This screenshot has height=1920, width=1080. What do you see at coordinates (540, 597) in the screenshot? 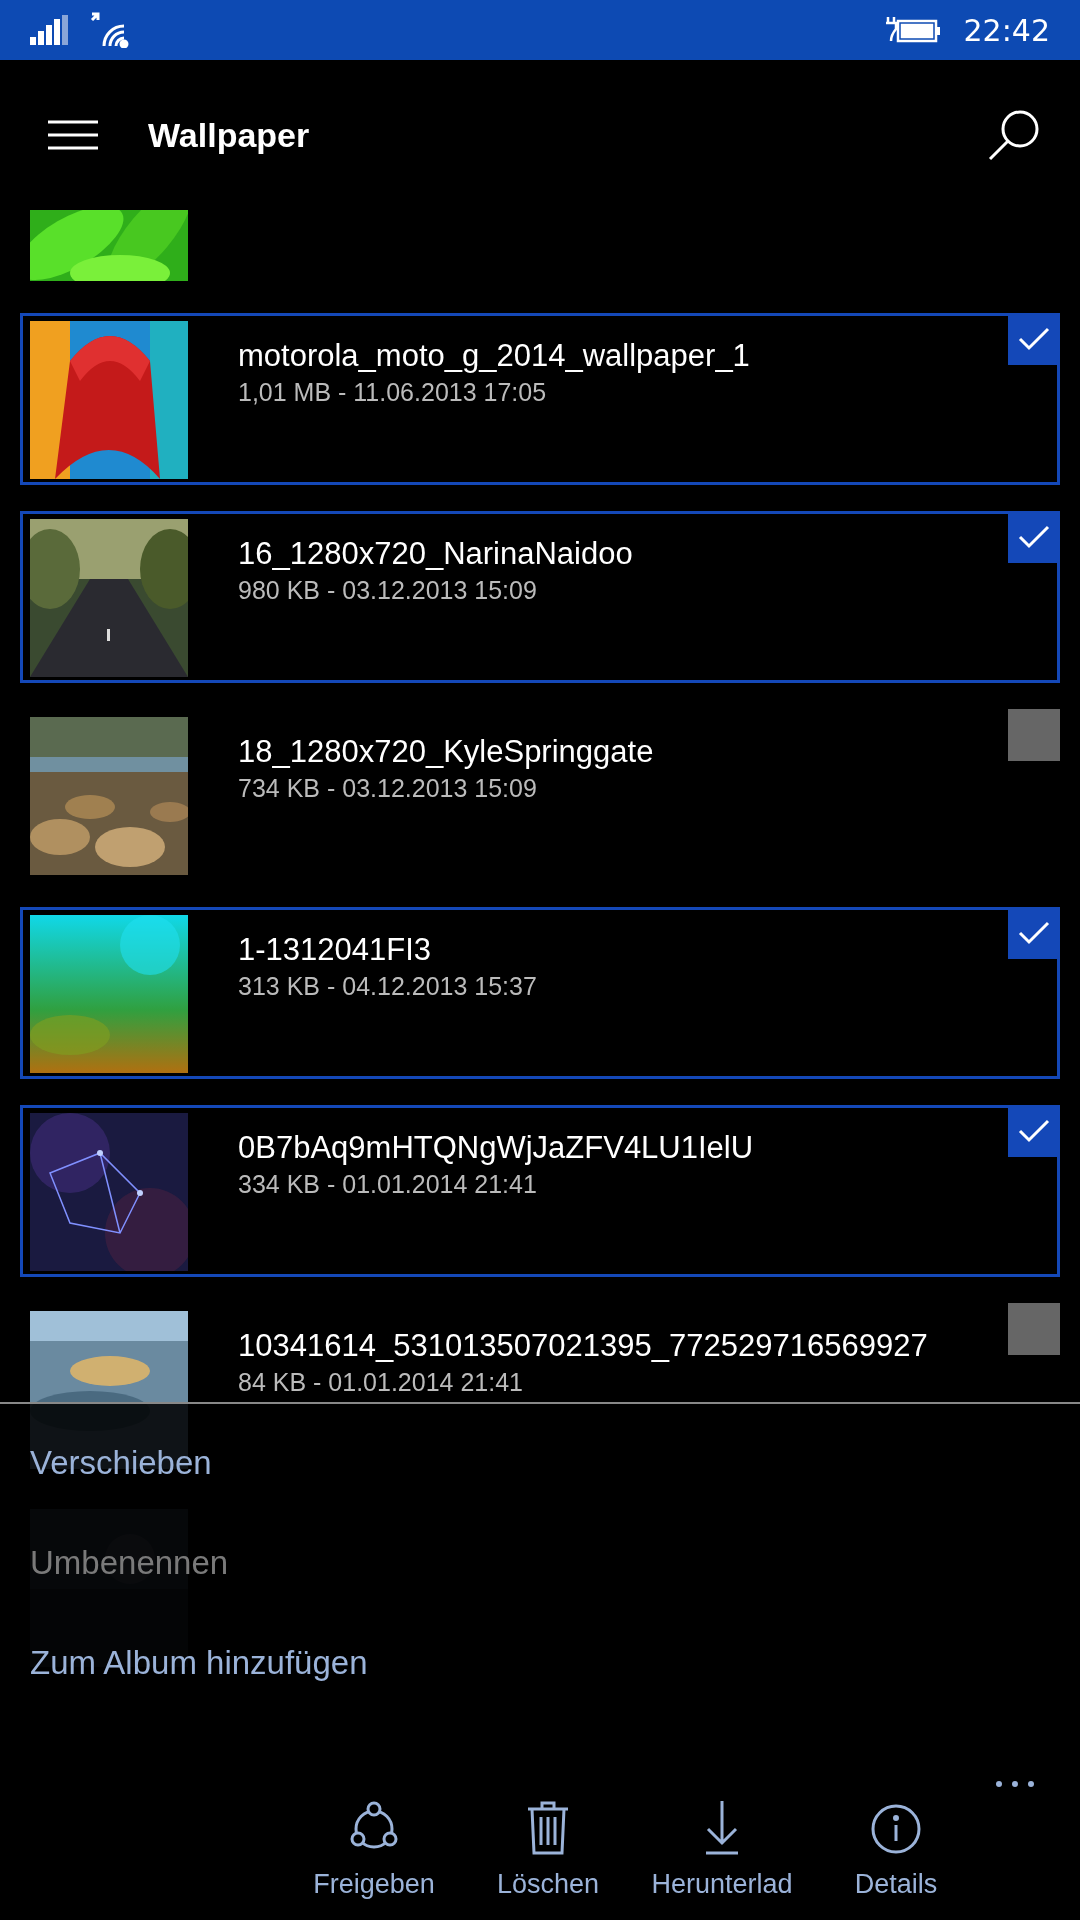
I see `file-row: 16_1280x720_NarinaNaidoo 980 KB - 03.12.2013 15:09` at bounding box center [540, 597].